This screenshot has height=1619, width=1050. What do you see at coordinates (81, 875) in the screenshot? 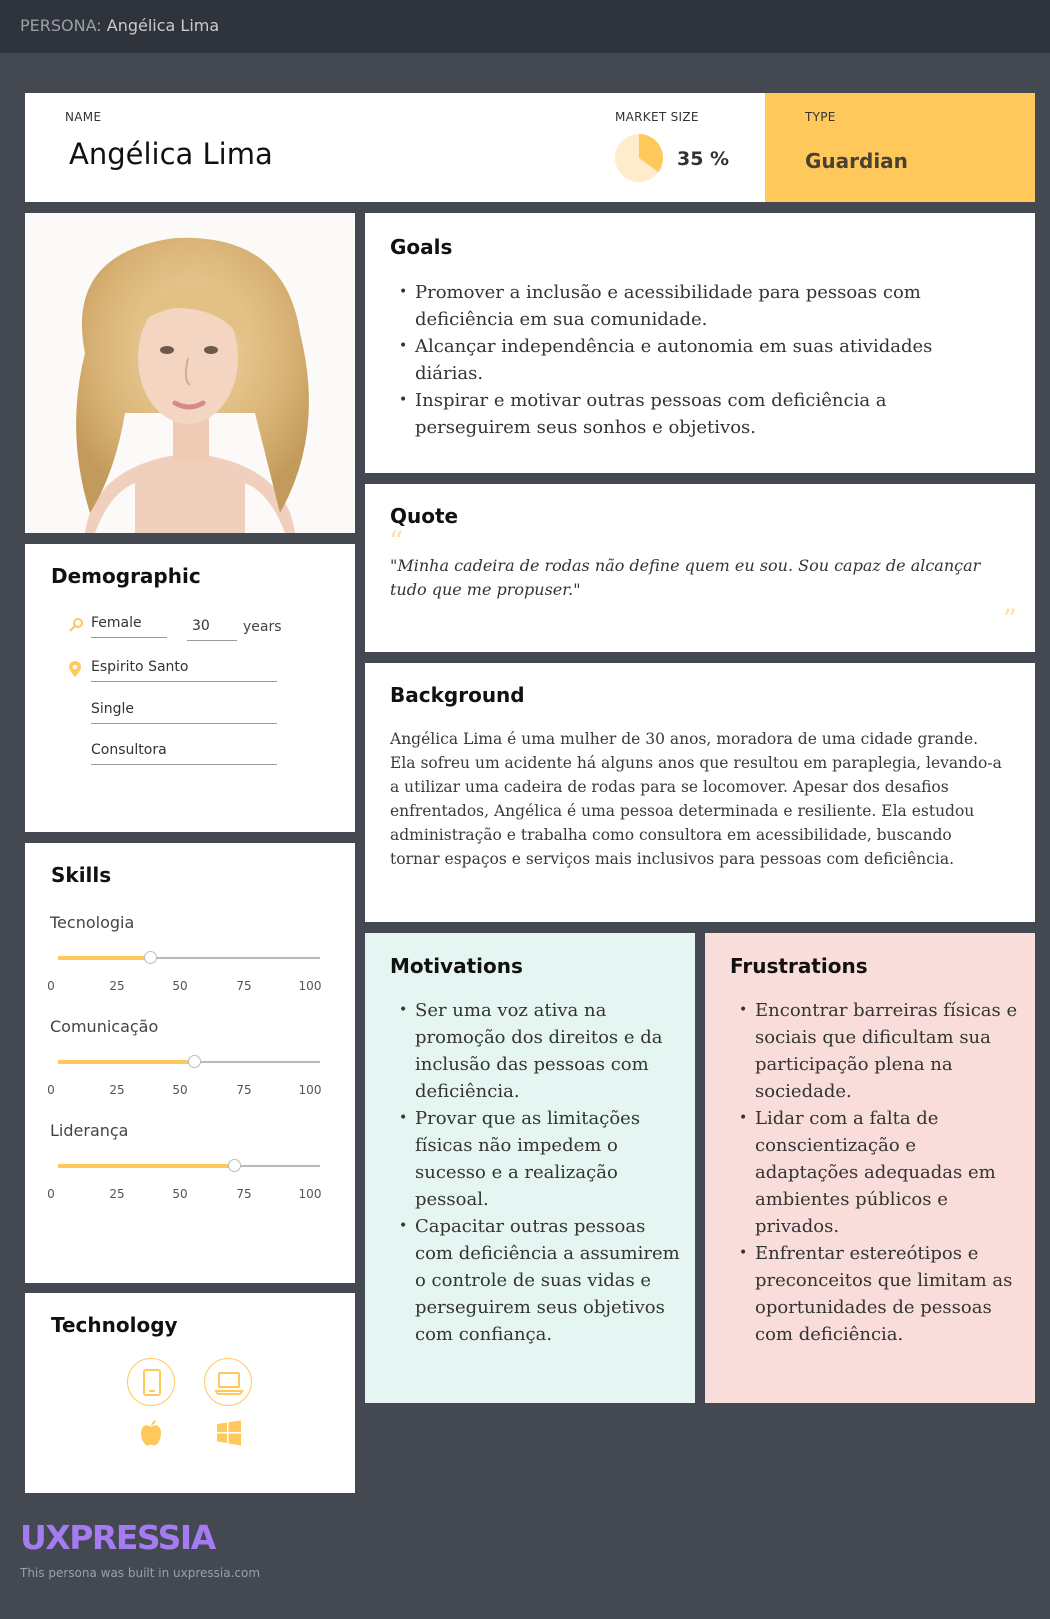
I see `skills-title: Skills` at bounding box center [81, 875].